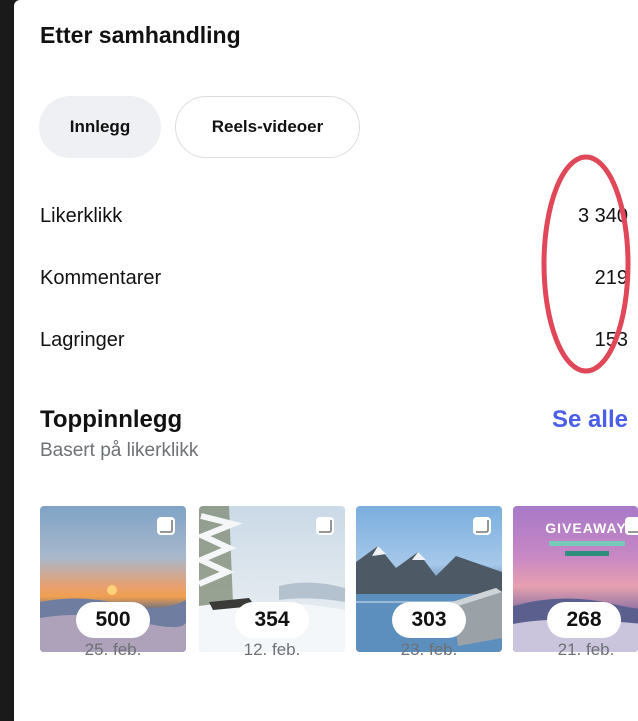  What do you see at coordinates (575, 579) in the screenshot?
I see `top-post-4: GIVEAWAY 268` at bounding box center [575, 579].